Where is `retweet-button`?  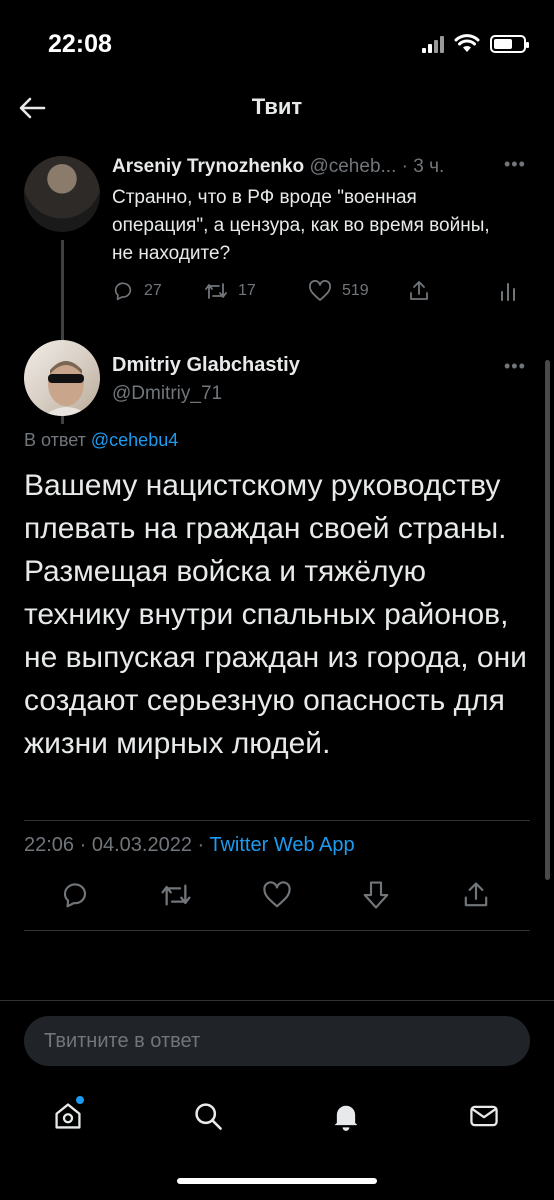
retweet-button is located at coordinates (176, 897).